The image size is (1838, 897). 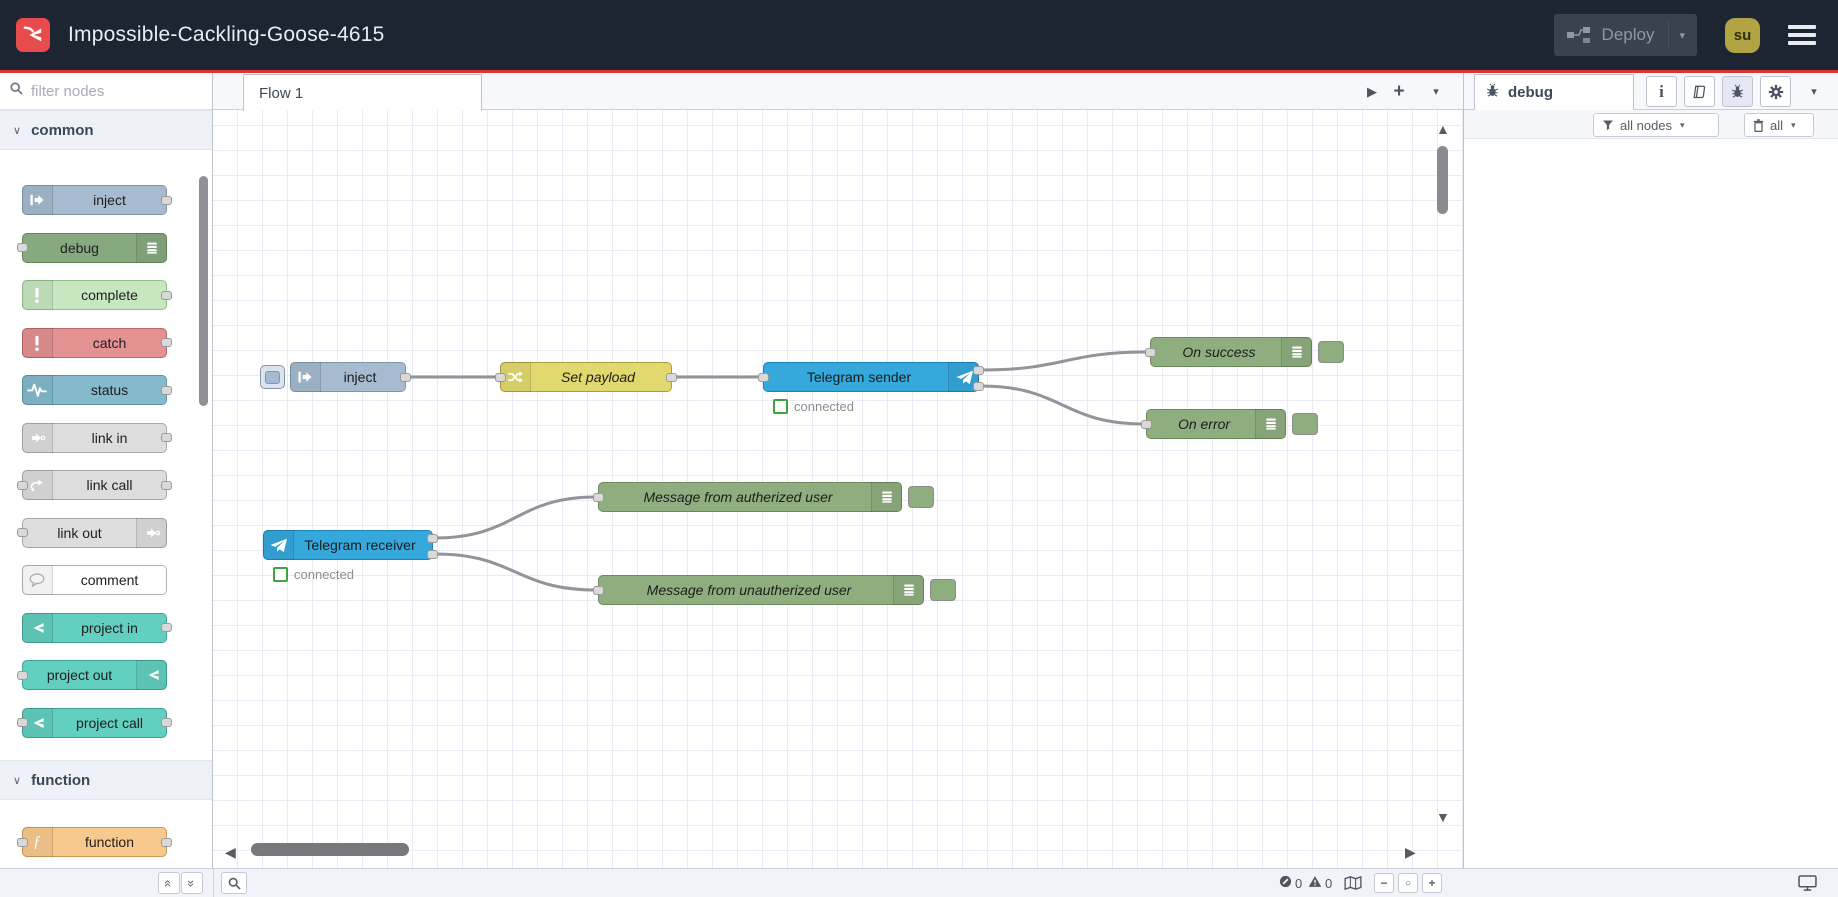 I want to click on palette-category-common: ∨ common, so click(x=106, y=130).